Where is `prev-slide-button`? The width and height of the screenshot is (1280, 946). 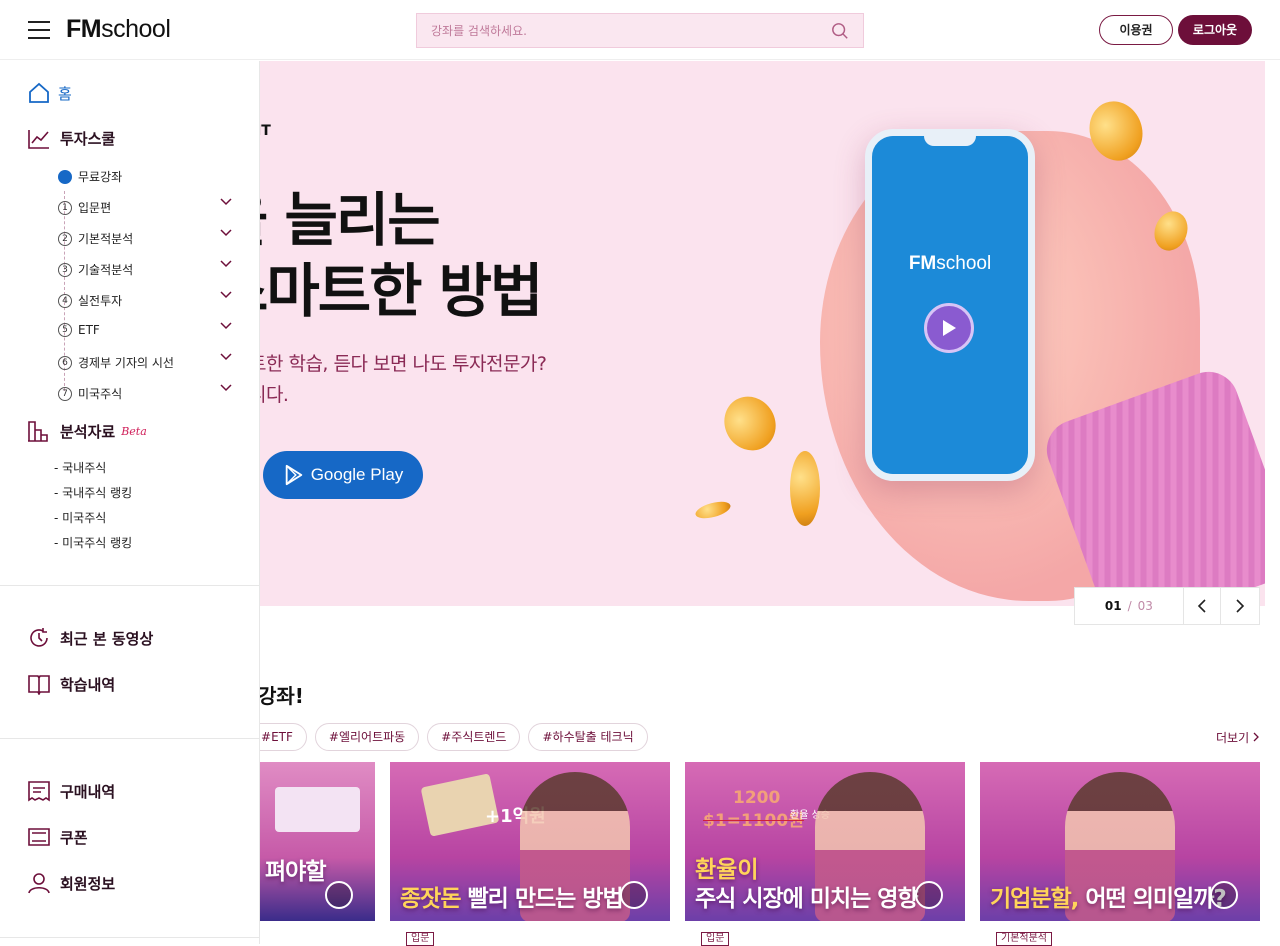 prev-slide-button is located at coordinates (1203, 606).